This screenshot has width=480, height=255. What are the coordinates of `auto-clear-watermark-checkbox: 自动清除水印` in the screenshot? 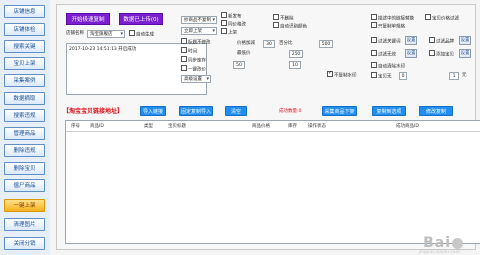 It's located at (388, 66).